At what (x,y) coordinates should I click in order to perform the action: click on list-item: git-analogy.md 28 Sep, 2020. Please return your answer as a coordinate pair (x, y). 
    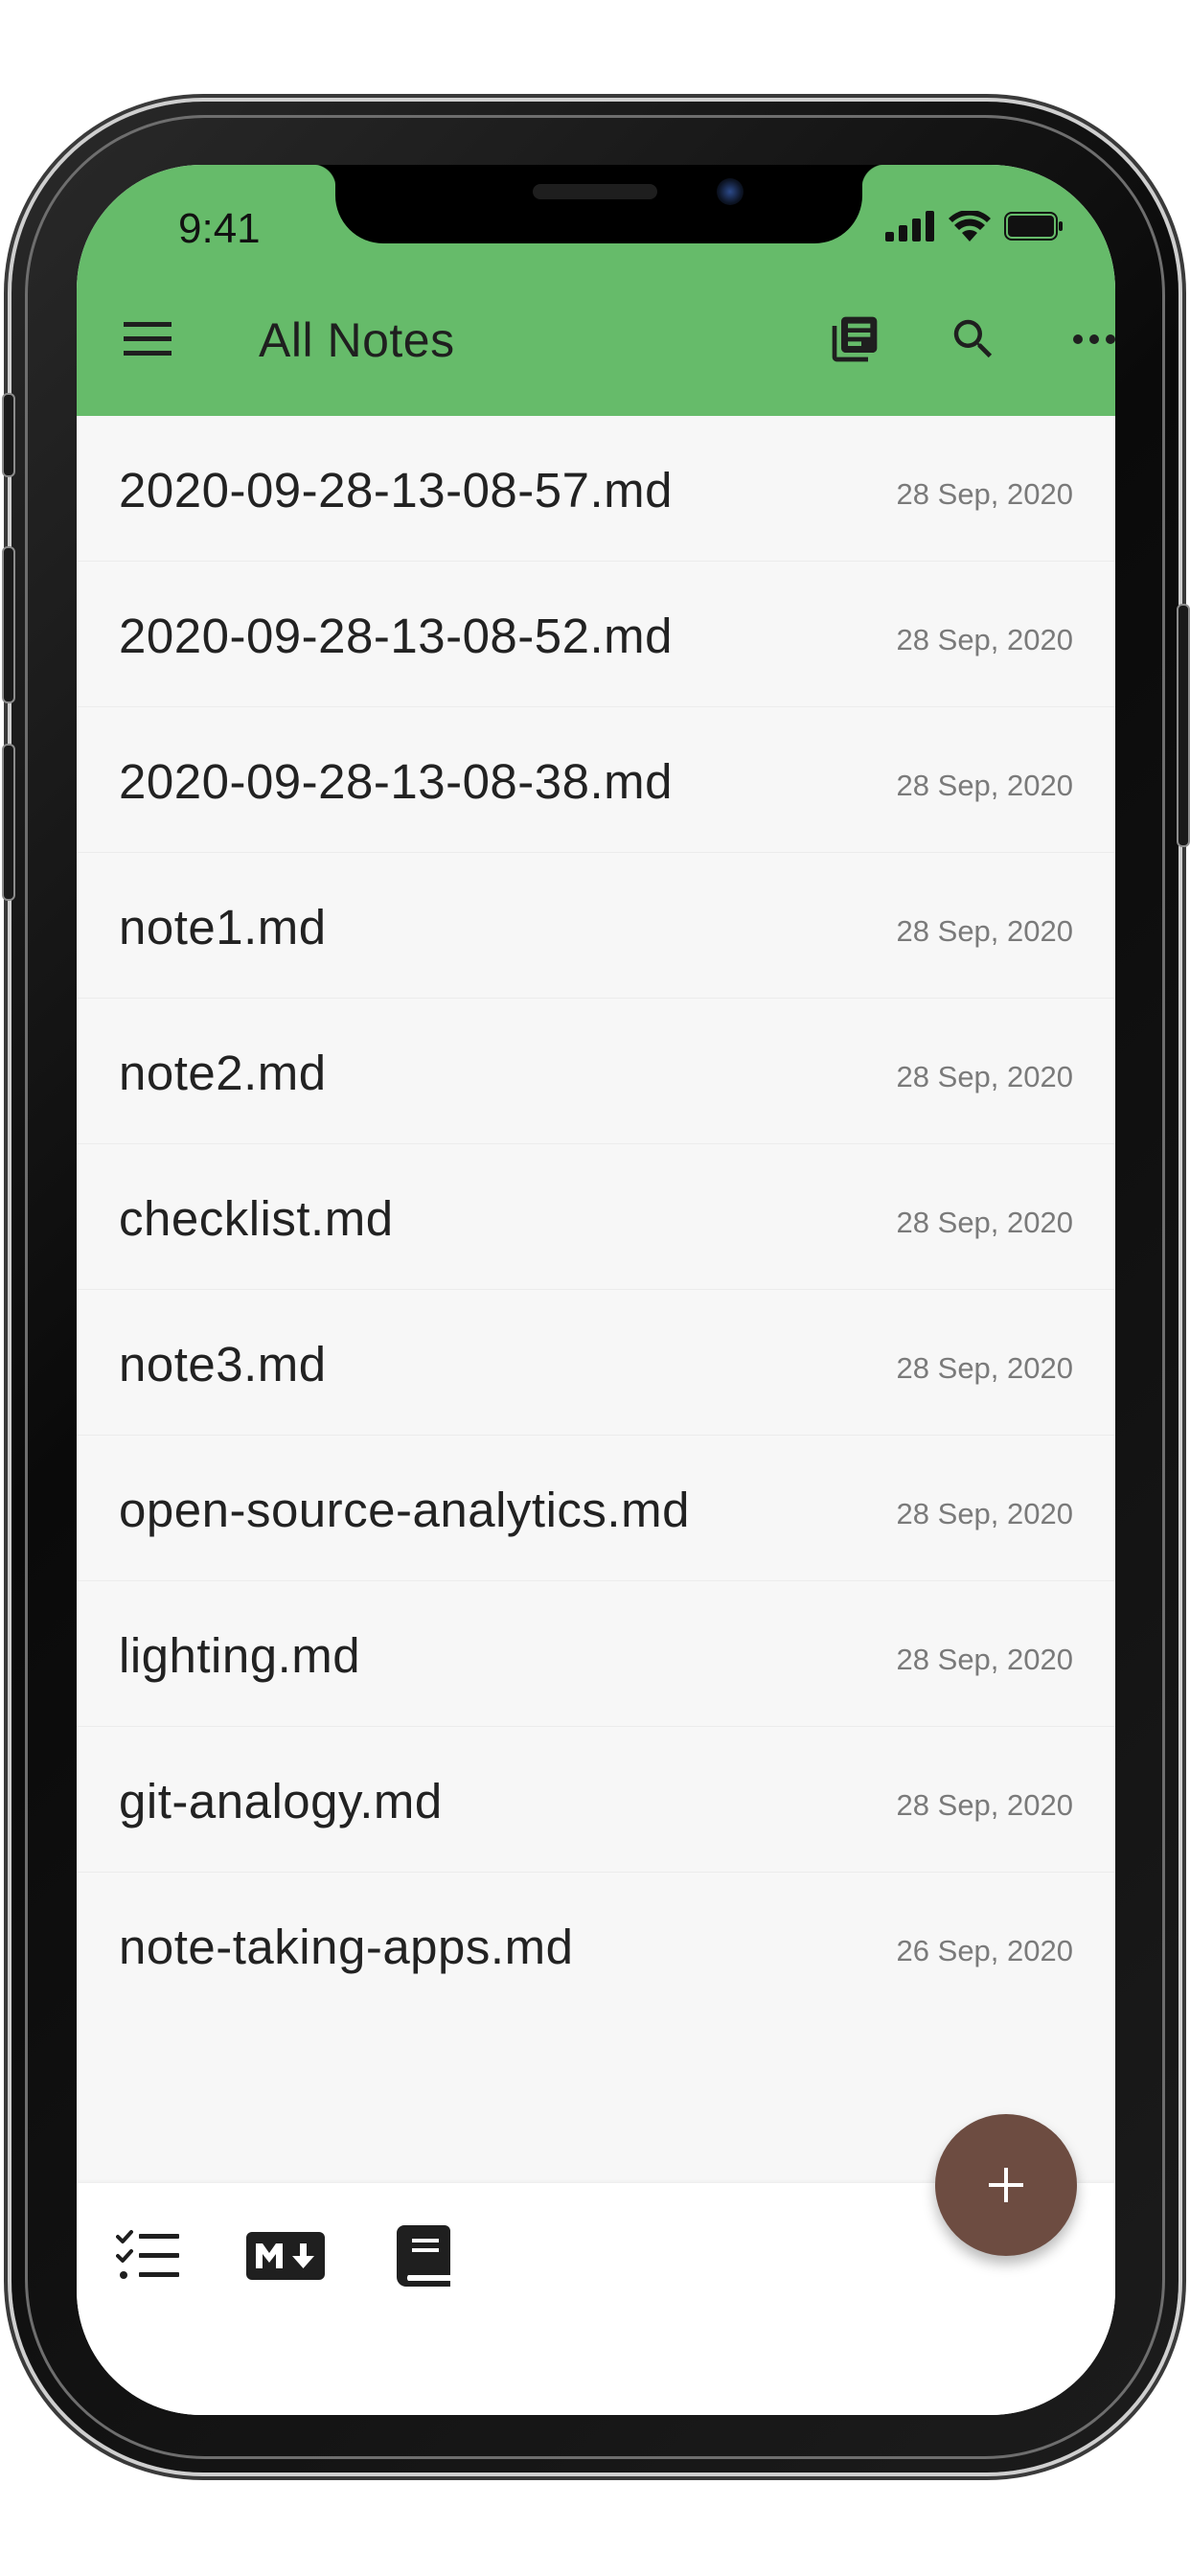
    Looking at the image, I should click on (596, 1800).